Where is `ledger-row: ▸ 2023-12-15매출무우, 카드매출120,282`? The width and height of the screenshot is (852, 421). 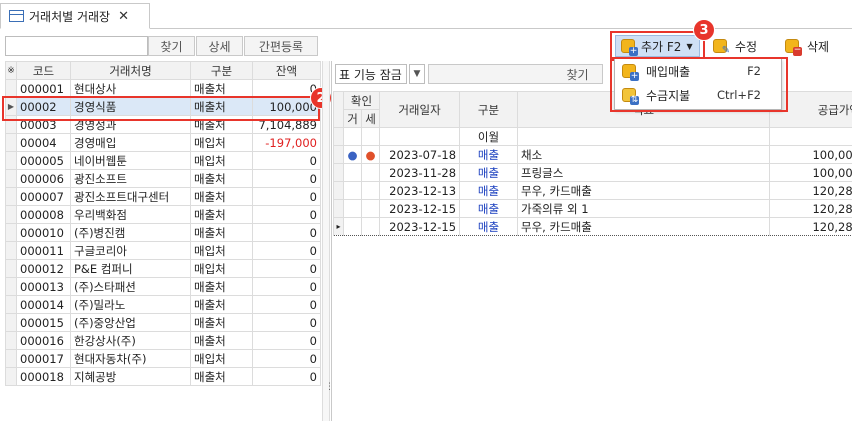
ledger-row: ▸ 2023-12-15매출무우, 카드매출120,282 is located at coordinates (592, 226).